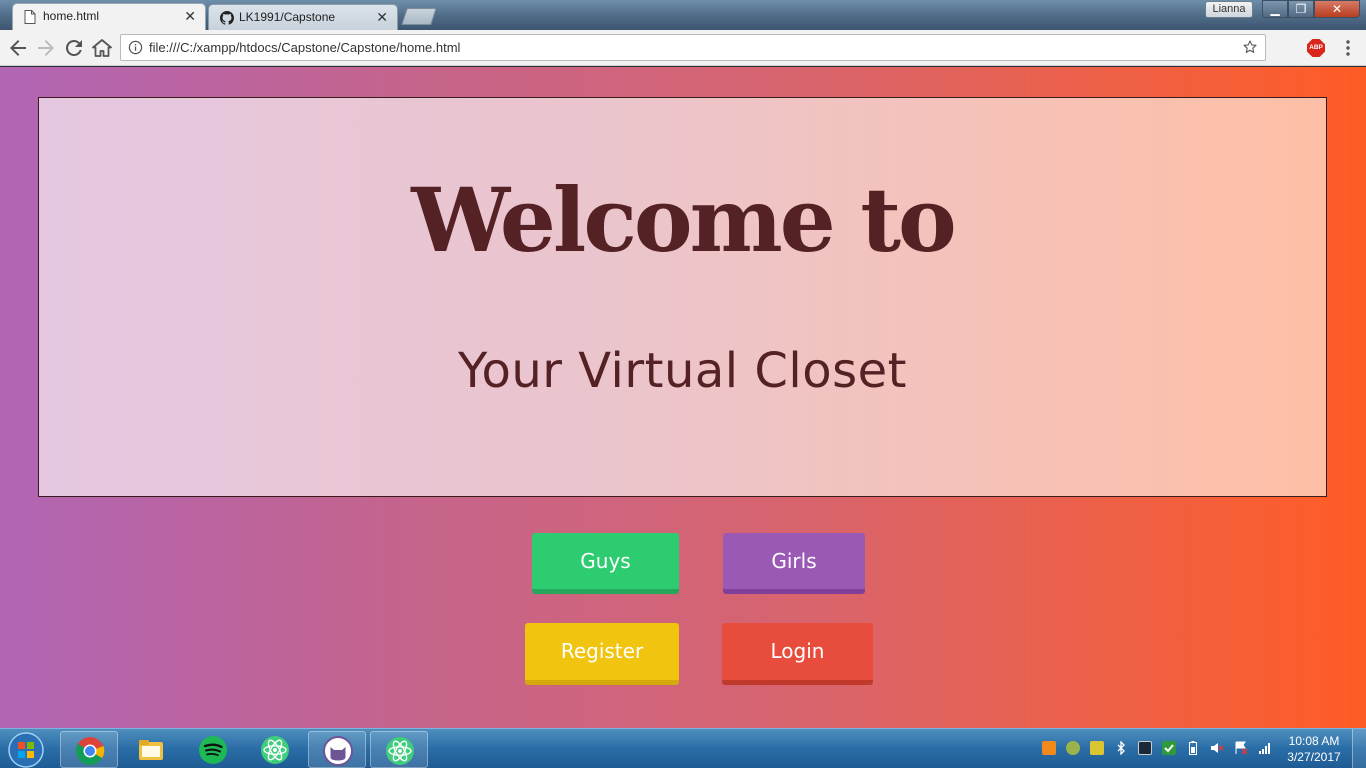 The height and width of the screenshot is (768, 1366). Describe the element at coordinates (1314, 741) in the screenshot. I see `clock-time: 10:08 AM` at that location.